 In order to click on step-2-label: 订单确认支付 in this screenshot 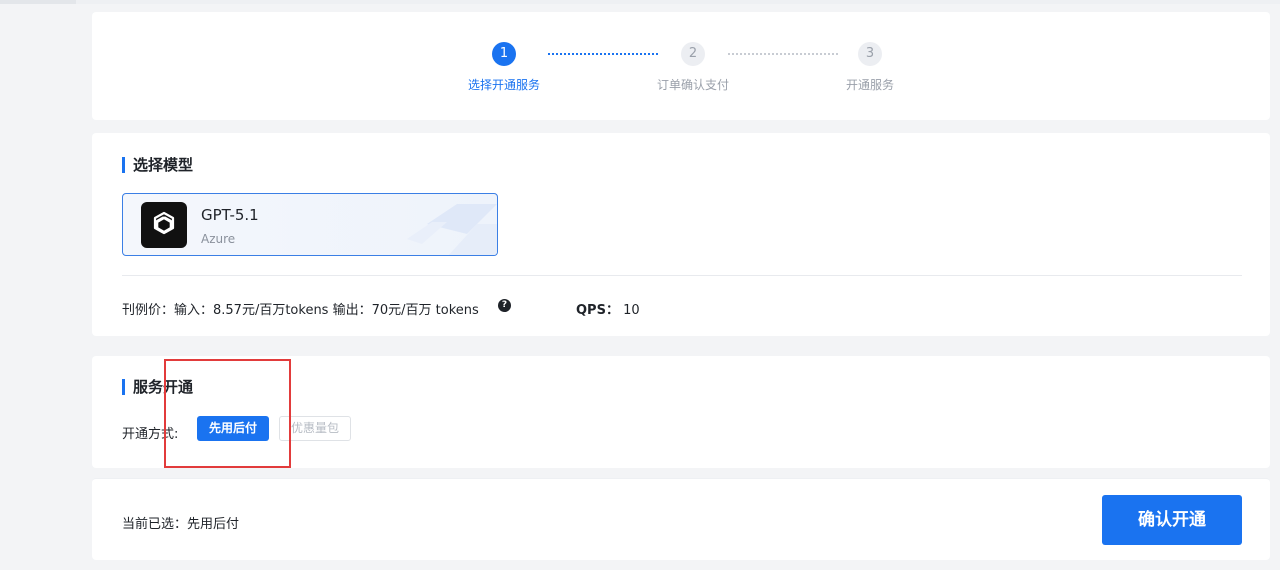, I will do `click(692, 85)`.